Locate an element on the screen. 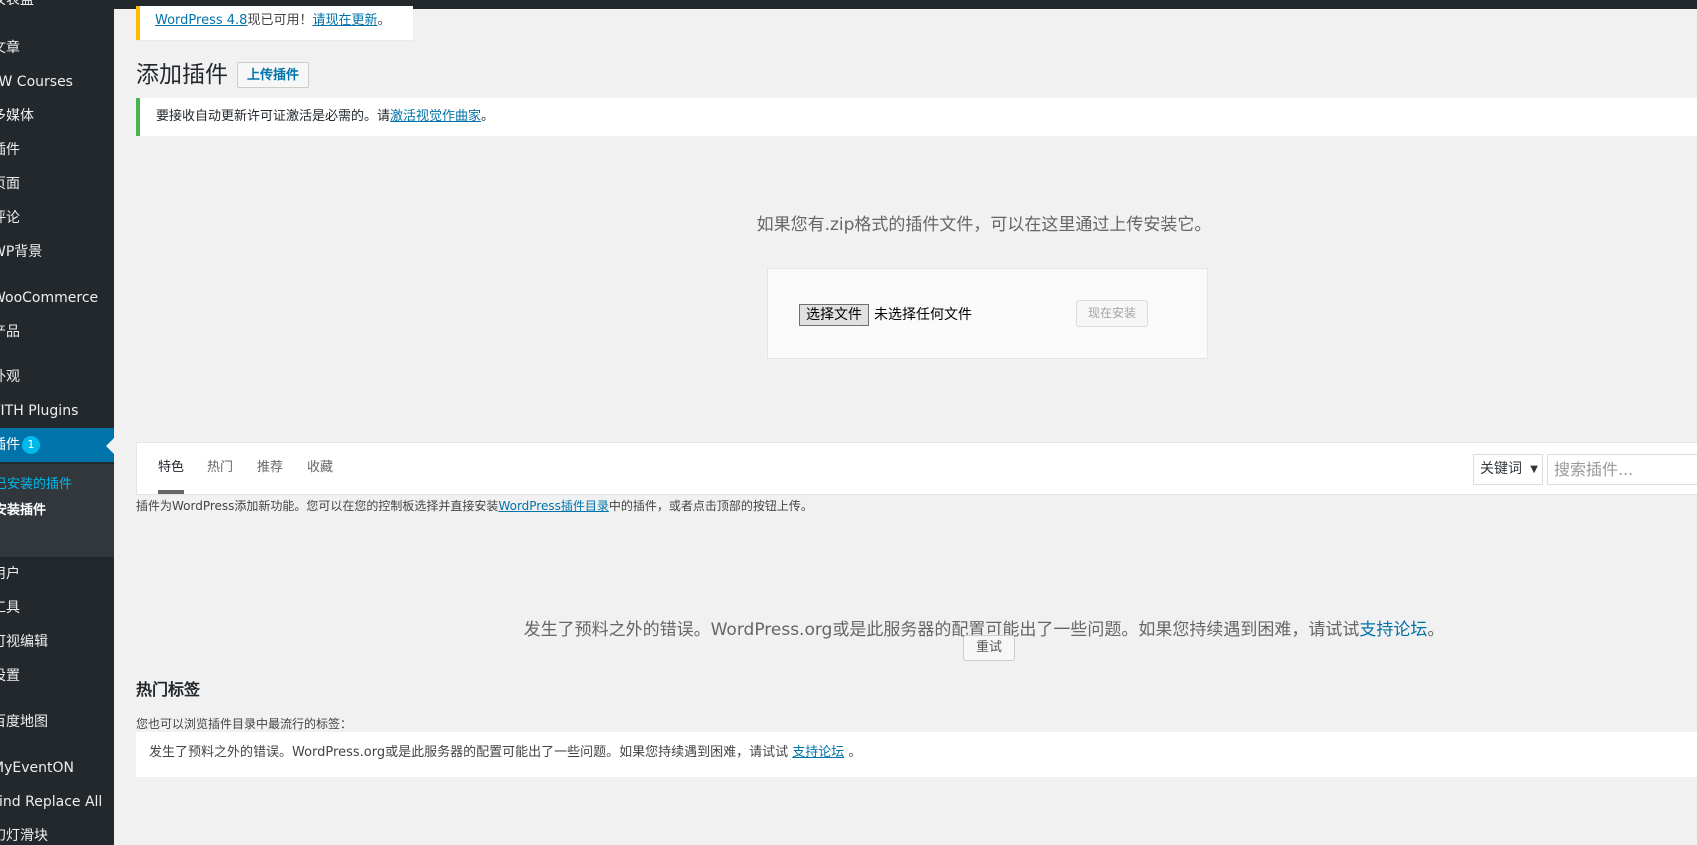  sidebar-item-appearance: 外观 is located at coordinates (57, 377).